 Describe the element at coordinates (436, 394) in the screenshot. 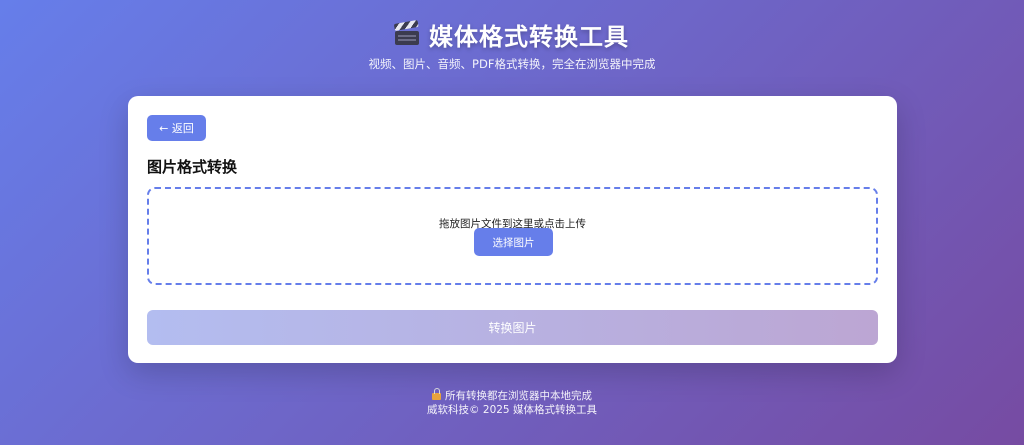

I see `lock-icon` at that location.